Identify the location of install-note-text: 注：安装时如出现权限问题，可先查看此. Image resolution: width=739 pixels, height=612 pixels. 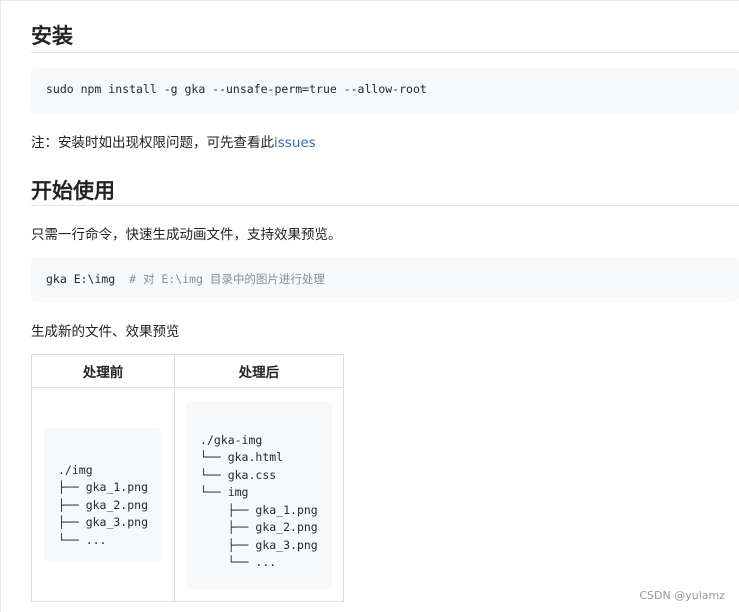
(152, 143).